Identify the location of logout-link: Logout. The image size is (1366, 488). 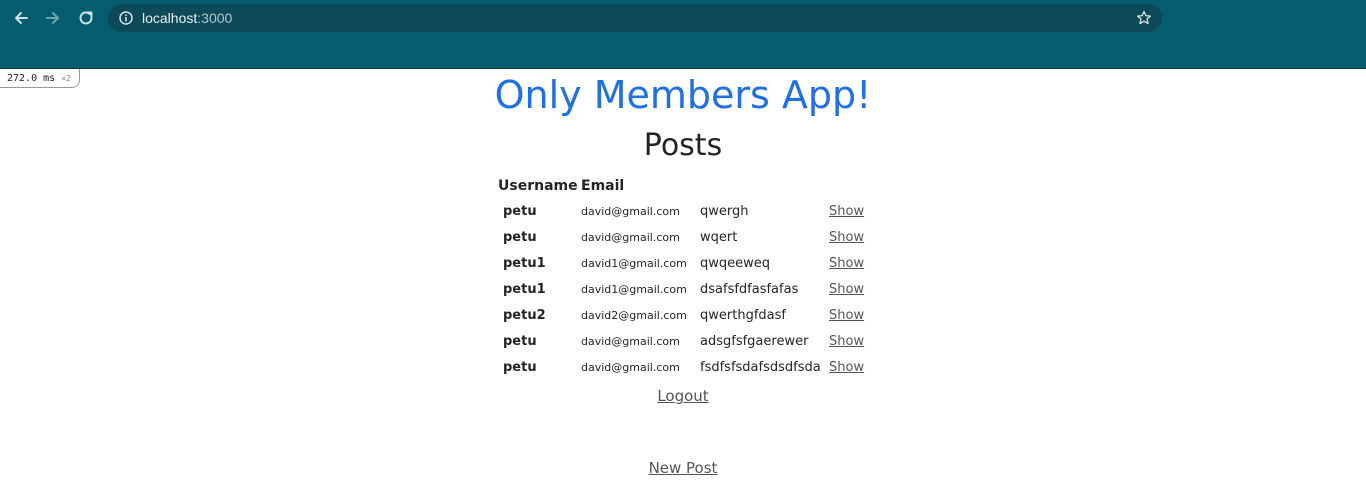
(682, 396).